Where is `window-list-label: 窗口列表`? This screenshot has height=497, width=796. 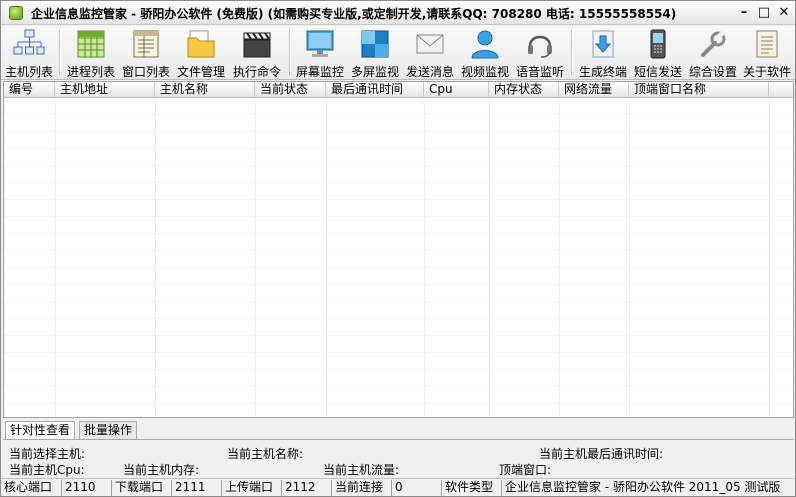 window-list-label: 窗口列表 is located at coordinates (145, 72).